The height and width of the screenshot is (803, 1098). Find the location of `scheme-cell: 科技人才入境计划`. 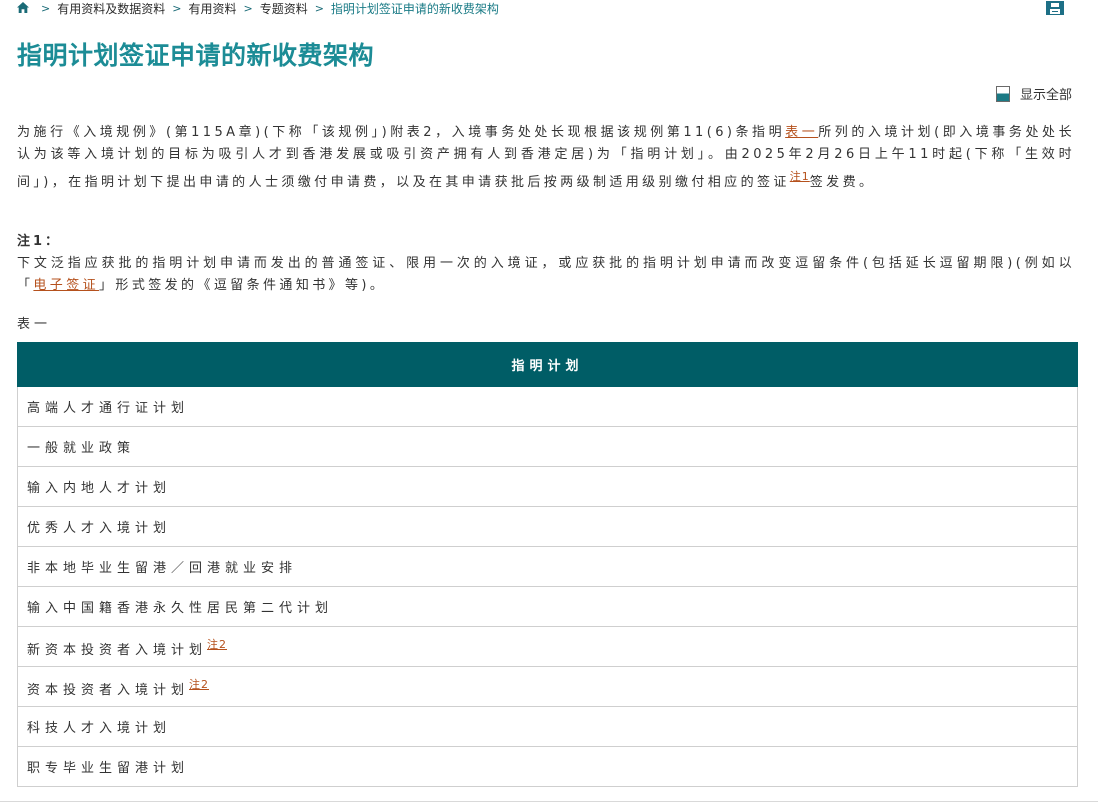

scheme-cell: 科技人才入境计划 is located at coordinates (547, 726).